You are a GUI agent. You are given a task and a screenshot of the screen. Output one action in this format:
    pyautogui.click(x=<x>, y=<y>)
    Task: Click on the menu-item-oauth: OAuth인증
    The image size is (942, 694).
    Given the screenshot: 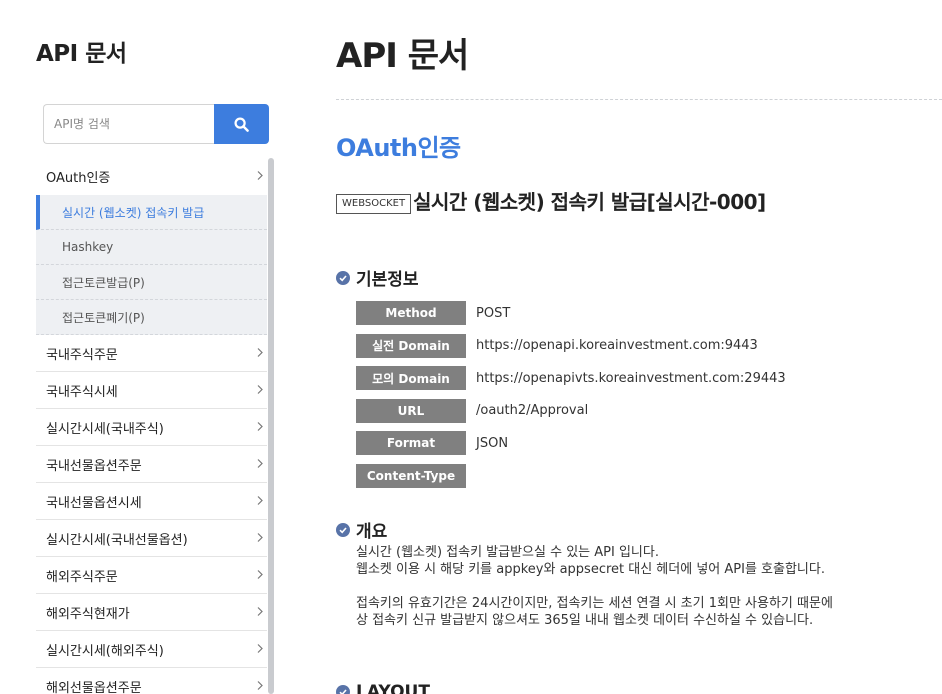 What is the action you would take?
    pyautogui.click(x=151, y=176)
    